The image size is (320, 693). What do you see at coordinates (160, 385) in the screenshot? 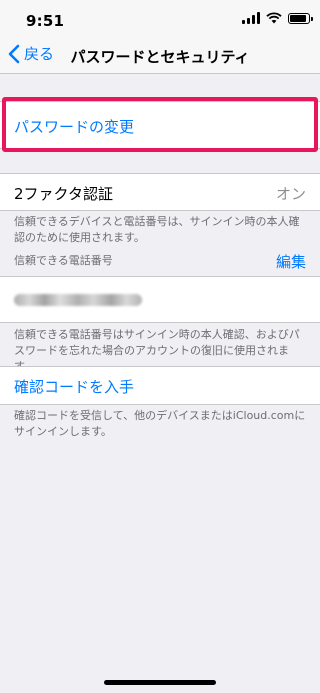
I see `verification-code-cell: 確認コードを入手` at bounding box center [160, 385].